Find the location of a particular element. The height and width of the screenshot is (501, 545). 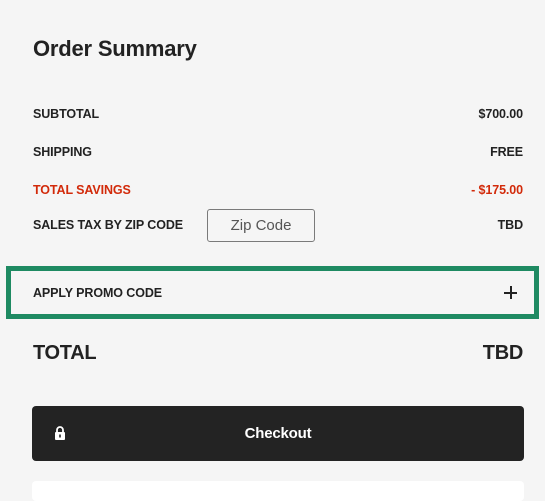

savings-label: TOTAL SAVINGS is located at coordinates (82, 190).